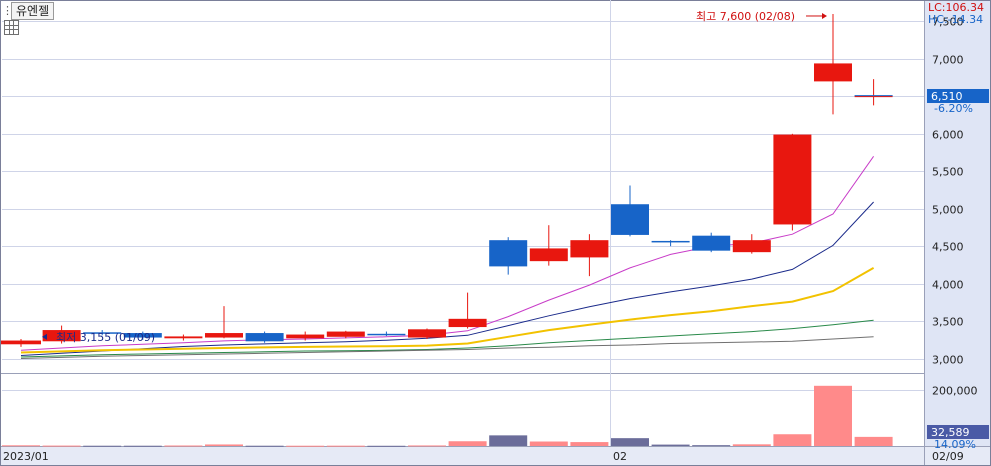 This screenshot has height=466, width=991. What do you see at coordinates (948, 456) in the screenshot?
I see `x-tick-label: 02/09` at bounding box center [948, 456].